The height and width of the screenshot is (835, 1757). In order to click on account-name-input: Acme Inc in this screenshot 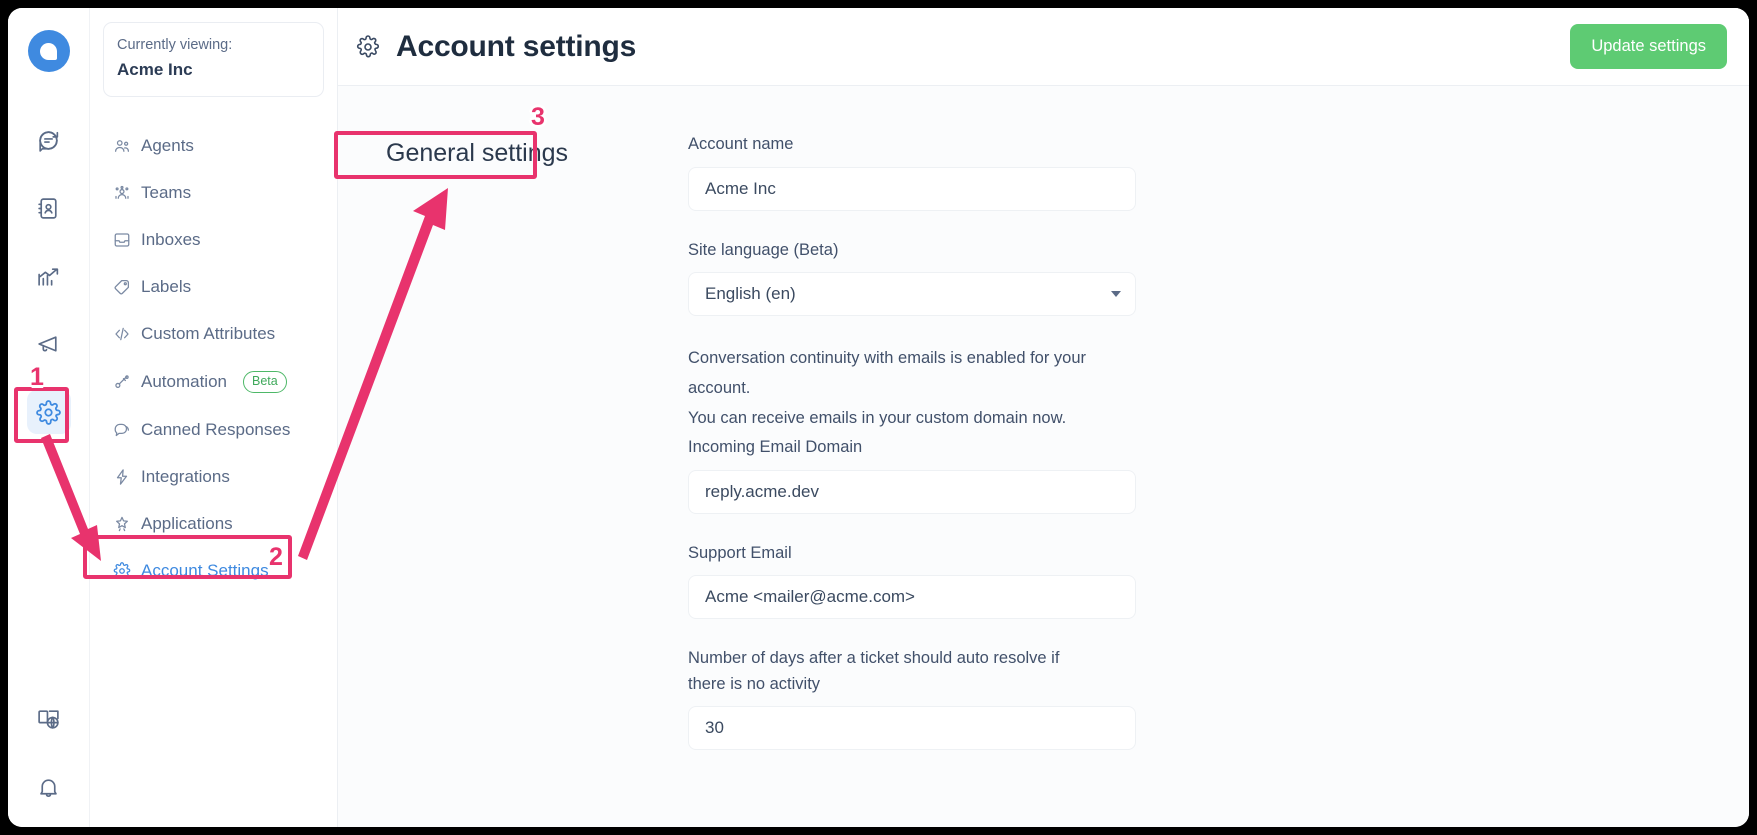, I will do `click(912, 188)`.